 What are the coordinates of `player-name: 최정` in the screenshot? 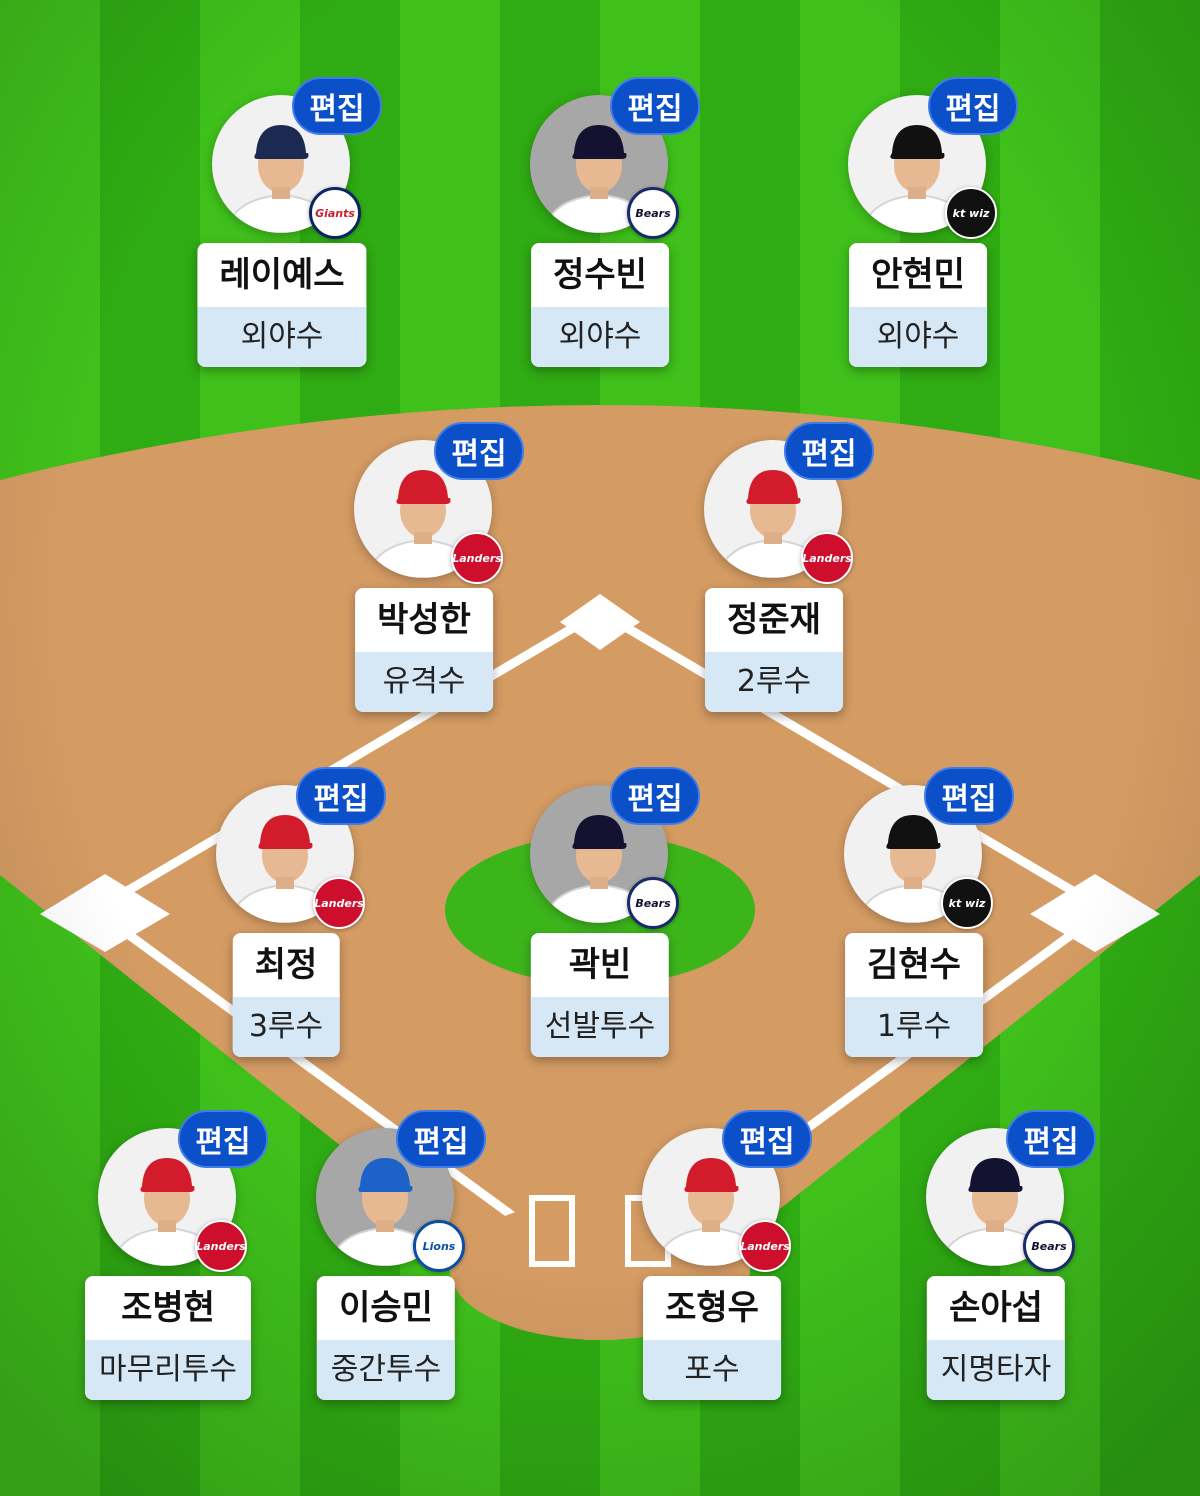 It's located at (286, 965).